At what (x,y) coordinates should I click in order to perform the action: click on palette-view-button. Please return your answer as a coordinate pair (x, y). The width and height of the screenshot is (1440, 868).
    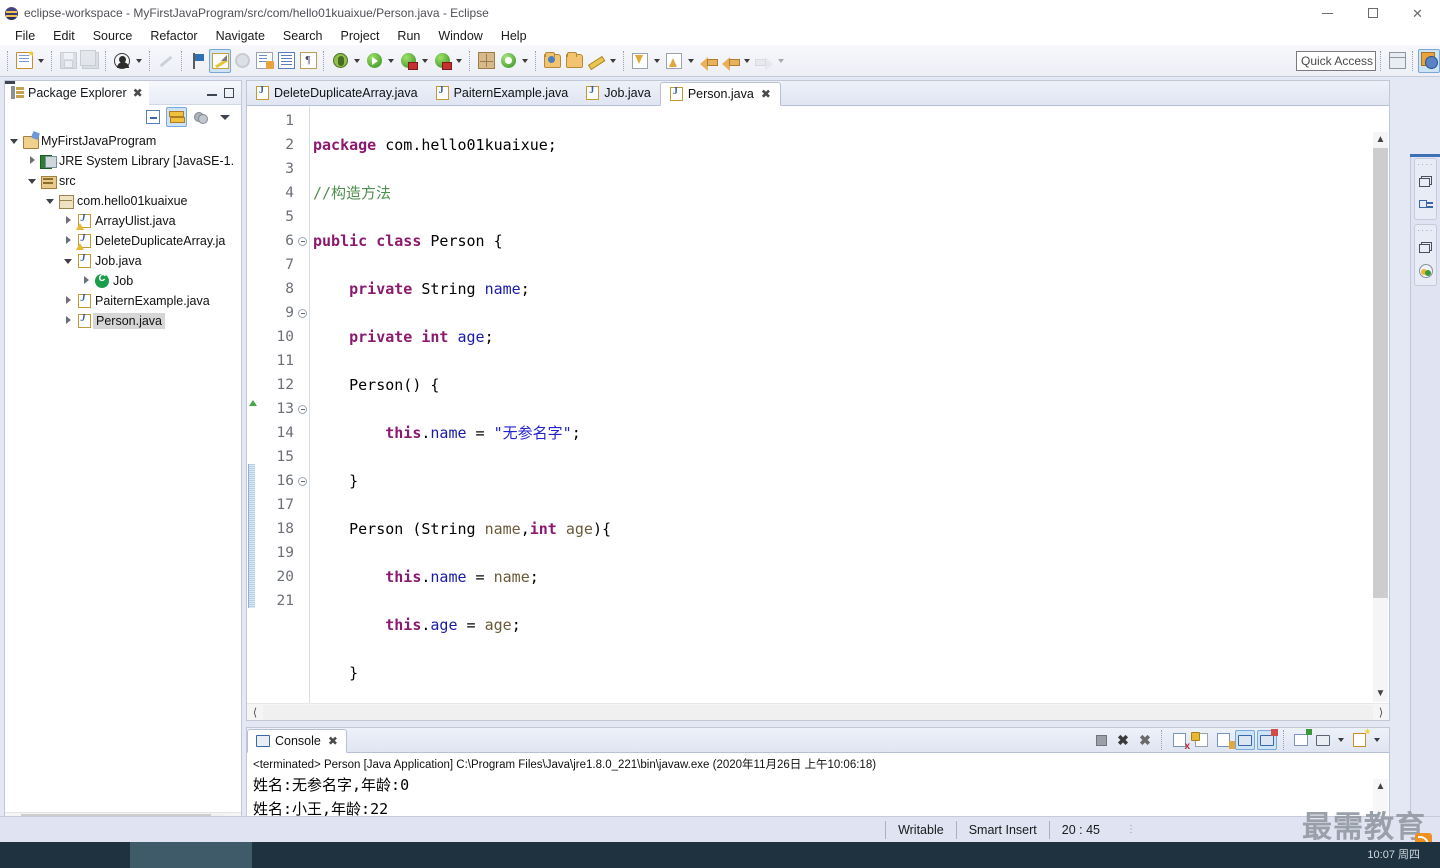
    Looking at the image, I should click on (1425, 271).